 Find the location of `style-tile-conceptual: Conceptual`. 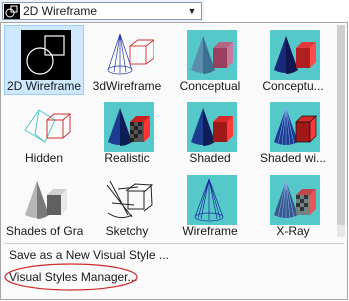

style-tile-conceptual: Conceptual is located at coordinates (210, 60).